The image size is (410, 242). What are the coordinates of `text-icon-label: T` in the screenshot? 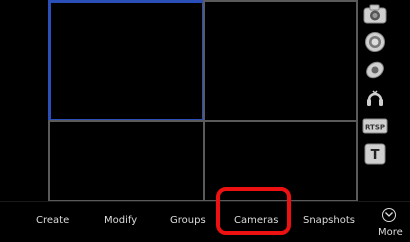 It's located at (375, 155).